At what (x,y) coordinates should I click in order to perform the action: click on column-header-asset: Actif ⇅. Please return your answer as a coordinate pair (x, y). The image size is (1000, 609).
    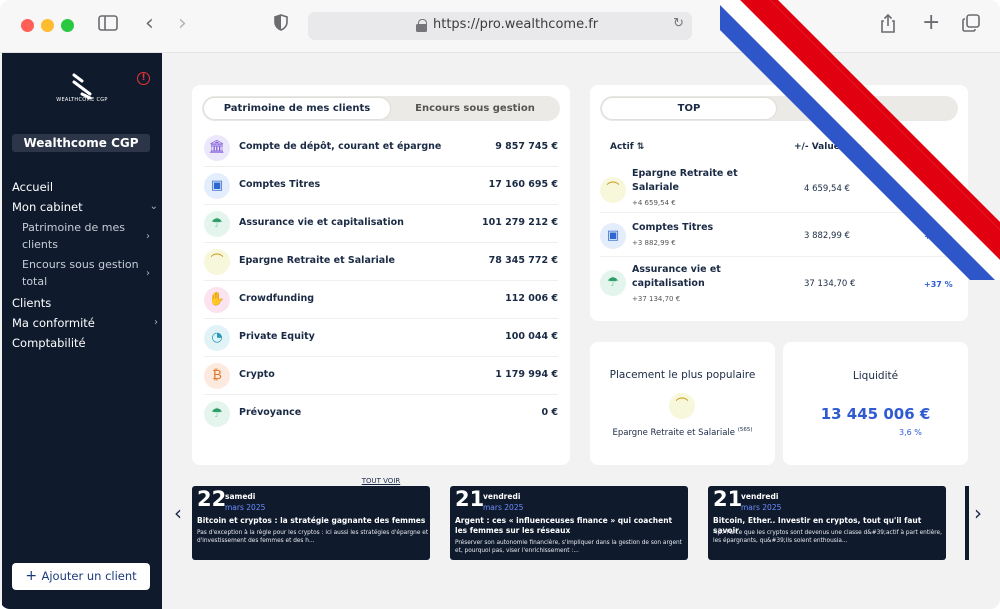
    Looking at the image, I should click on (627, 147).